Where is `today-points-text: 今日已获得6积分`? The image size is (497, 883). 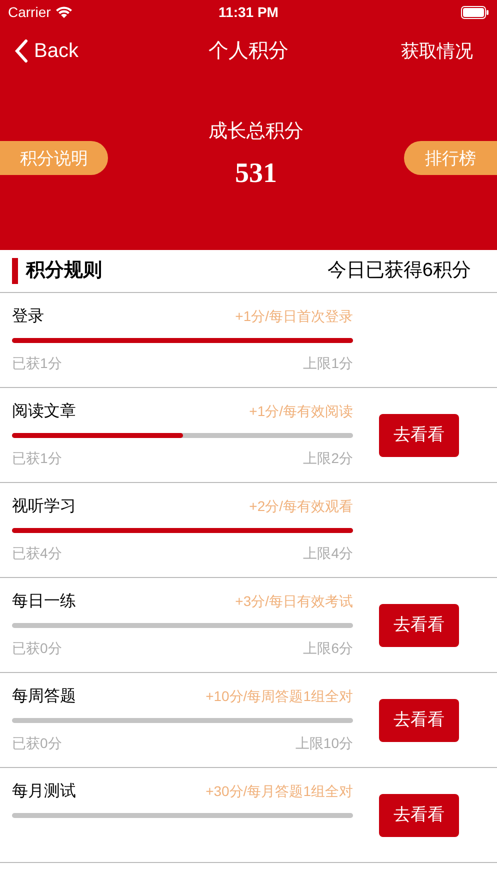
today-points-text: 今日已获得6积分 is located at coordinates (399, 270).